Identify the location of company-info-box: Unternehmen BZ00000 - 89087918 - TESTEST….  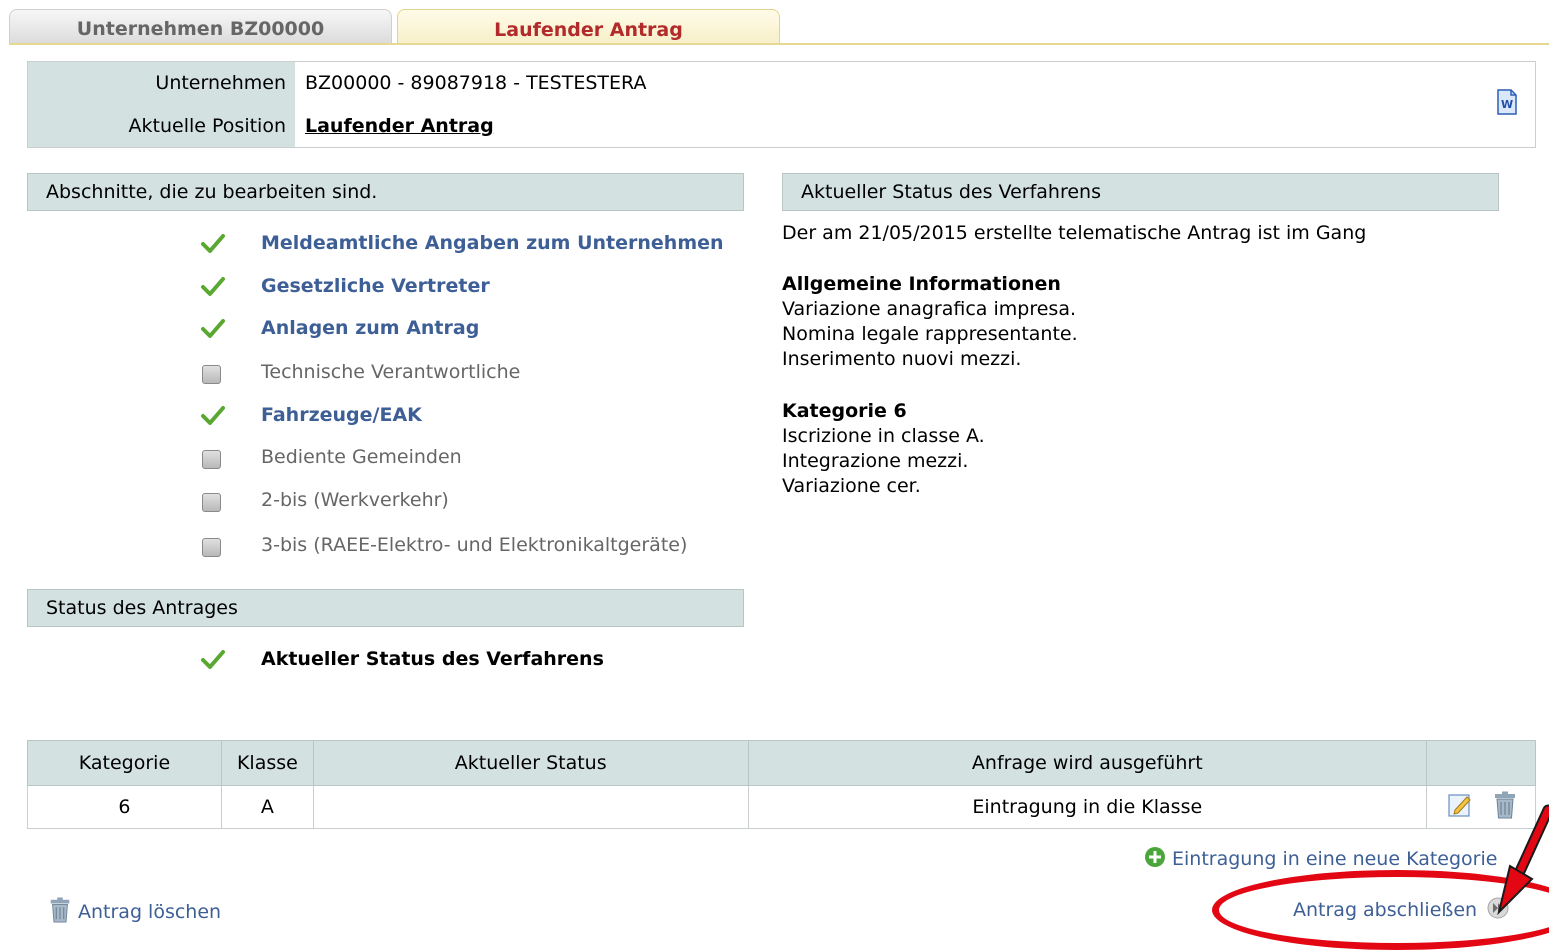
(781, 104).